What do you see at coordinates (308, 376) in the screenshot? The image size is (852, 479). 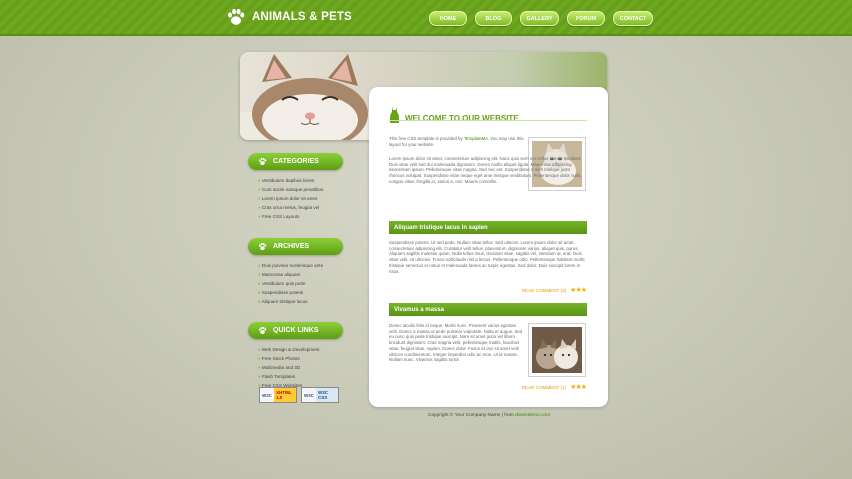 I see `list-item: Flash Templates` at bounding box center [308, 376].